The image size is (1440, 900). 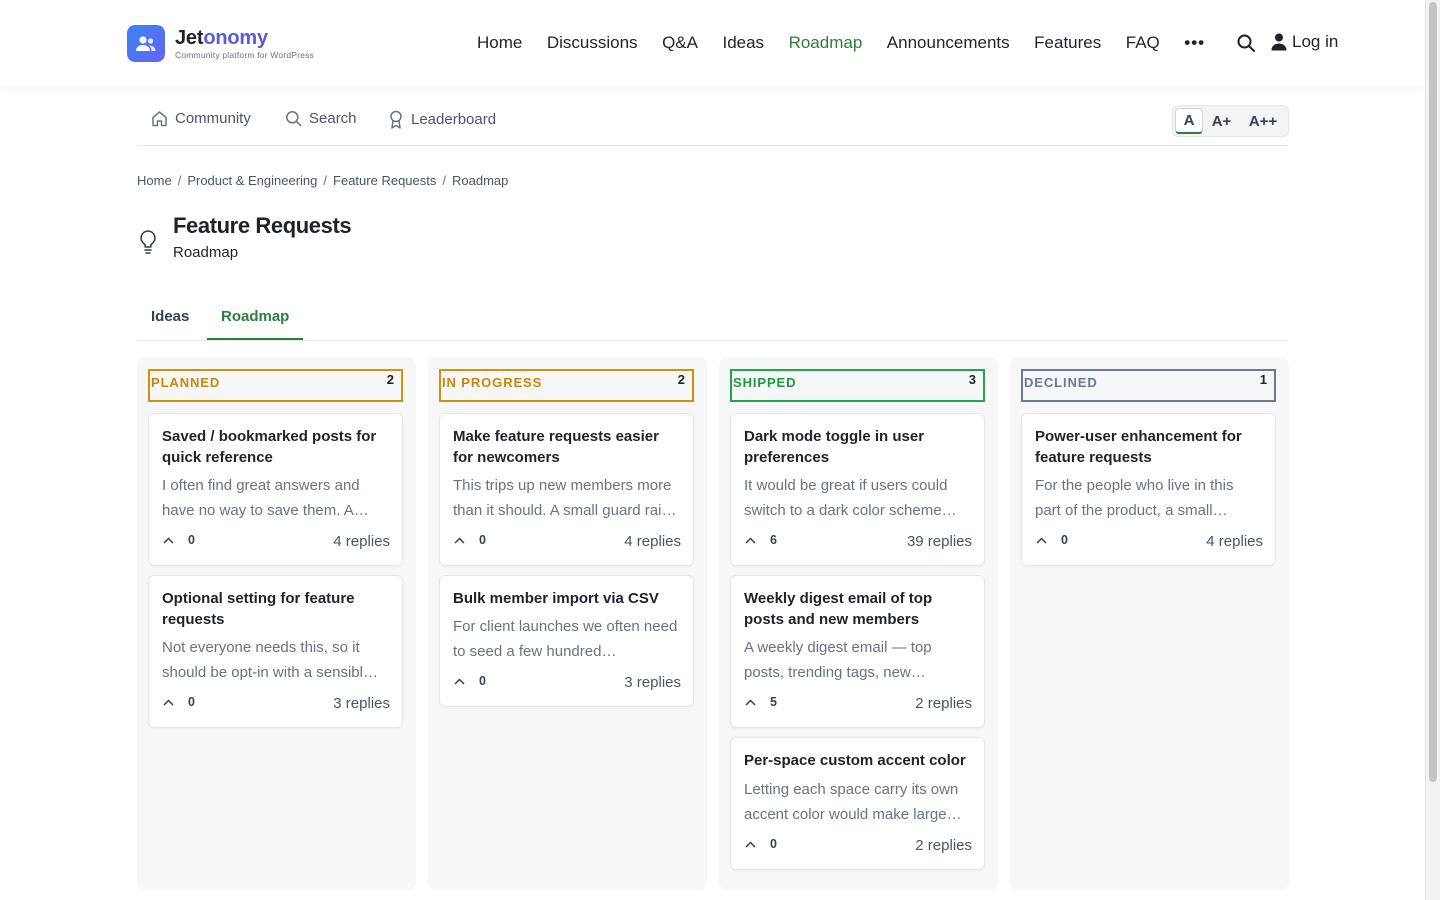 What do you see at coordinates (680, 43) in the screenshot?
I see `nav-qa: Q&A` at bounding box center [680, 43].